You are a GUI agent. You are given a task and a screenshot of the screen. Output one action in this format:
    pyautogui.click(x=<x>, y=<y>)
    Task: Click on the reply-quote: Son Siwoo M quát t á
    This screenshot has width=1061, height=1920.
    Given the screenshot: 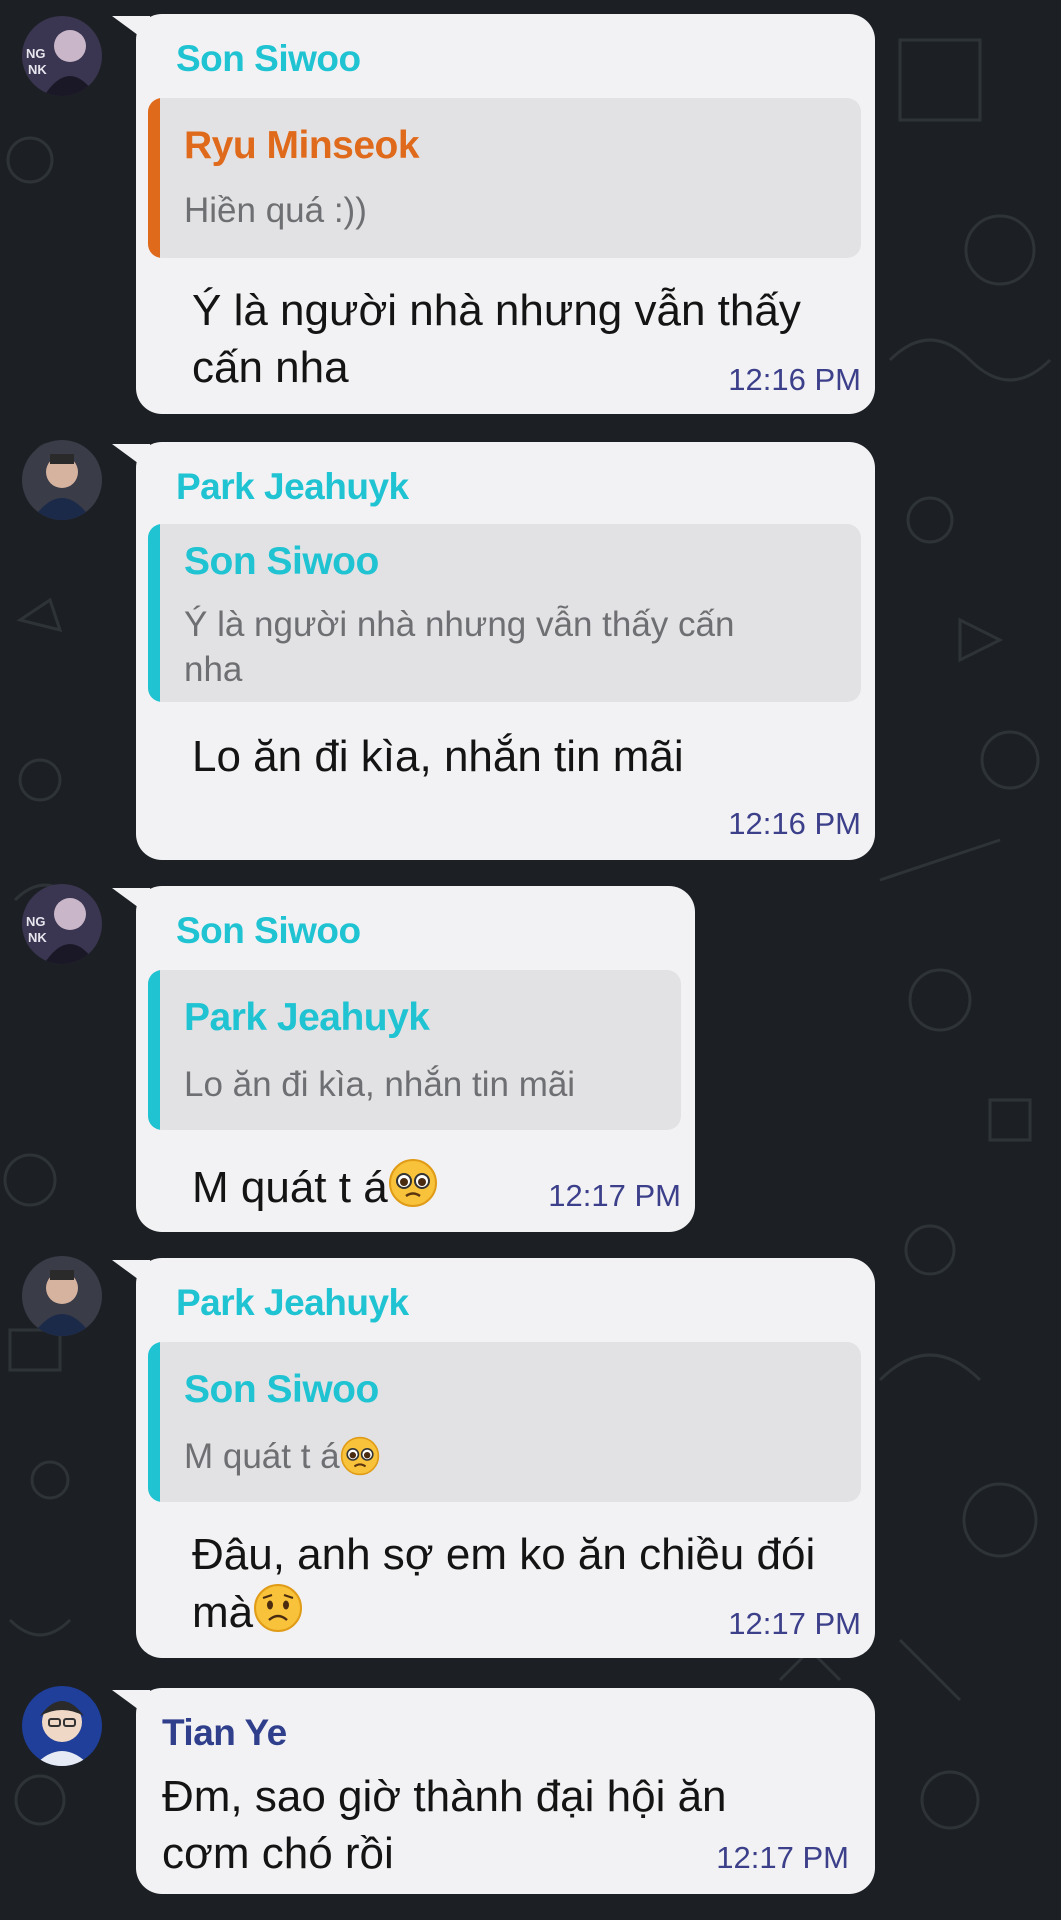 What is the action you would take?
    pyautogui.click(x=504, y=1422)
    